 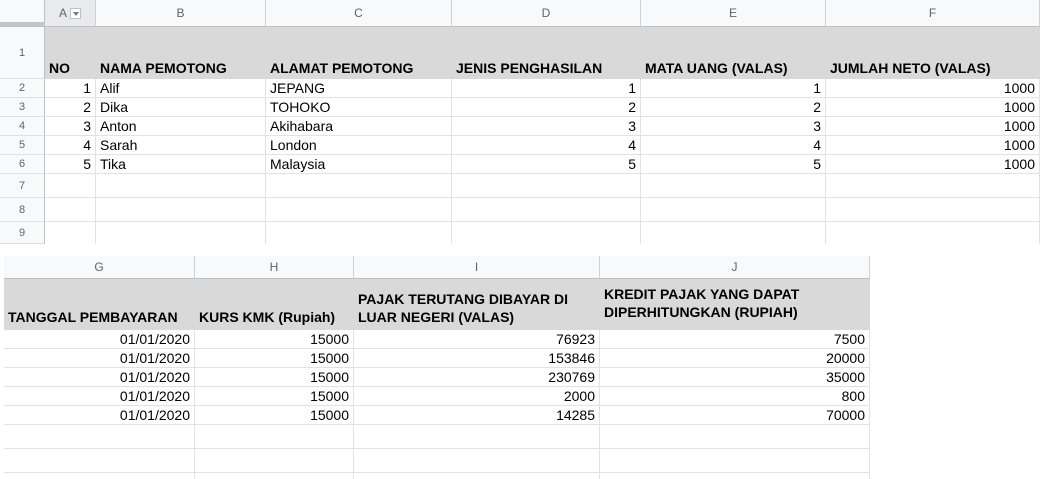 I want to click on column-header-i: I, so click(x=477, y=267).